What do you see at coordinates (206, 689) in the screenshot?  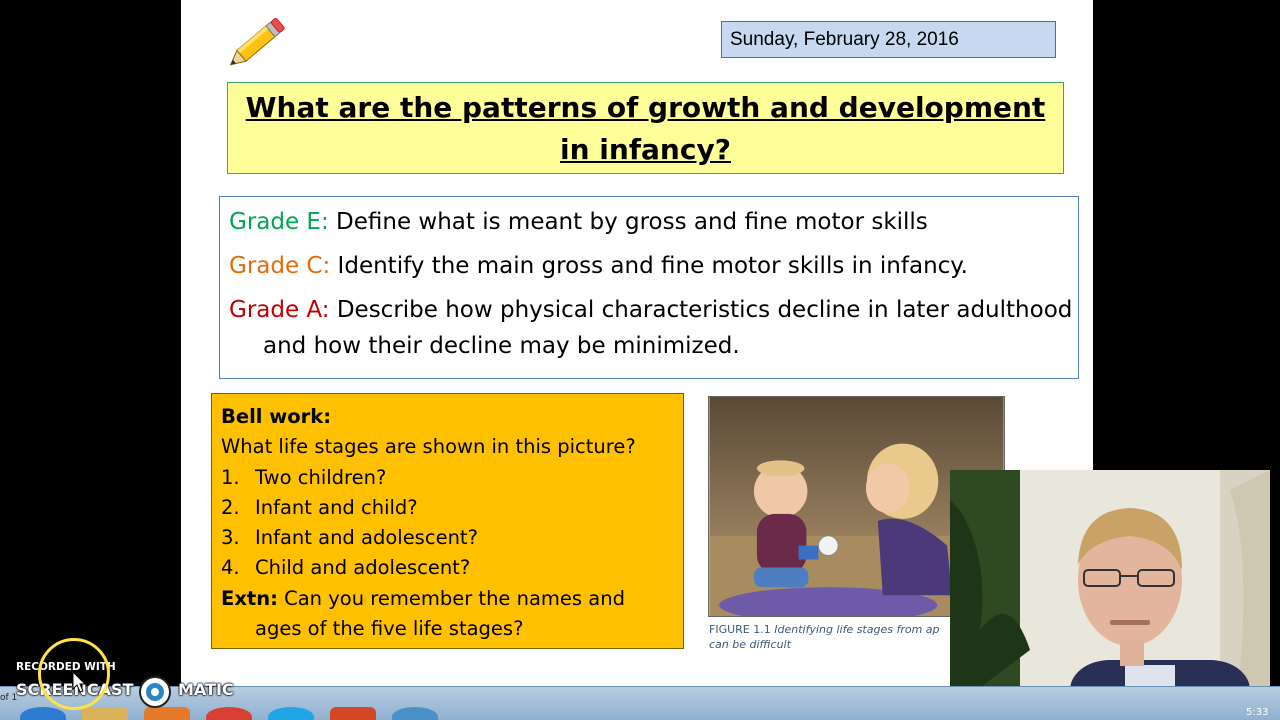 I see `matic-label: MATIC` at bounding box center [206, 689].